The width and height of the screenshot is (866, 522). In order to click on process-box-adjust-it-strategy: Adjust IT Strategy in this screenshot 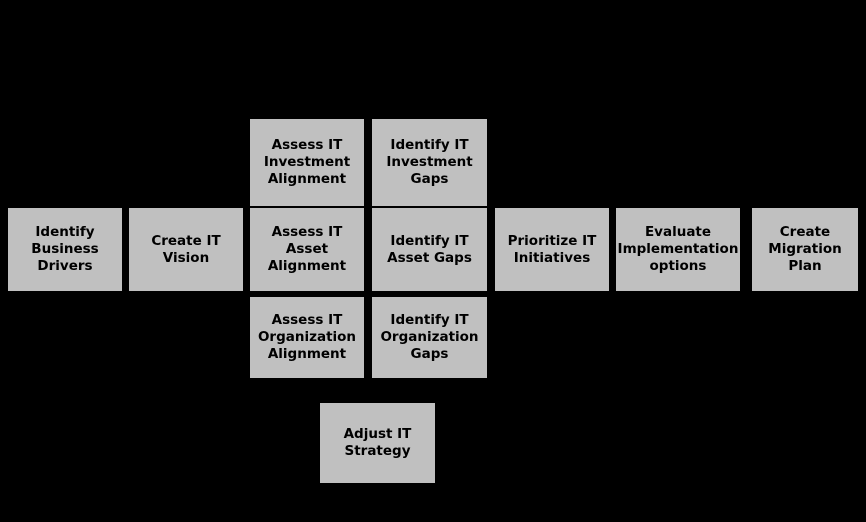, I will do `click(377, 443)`.